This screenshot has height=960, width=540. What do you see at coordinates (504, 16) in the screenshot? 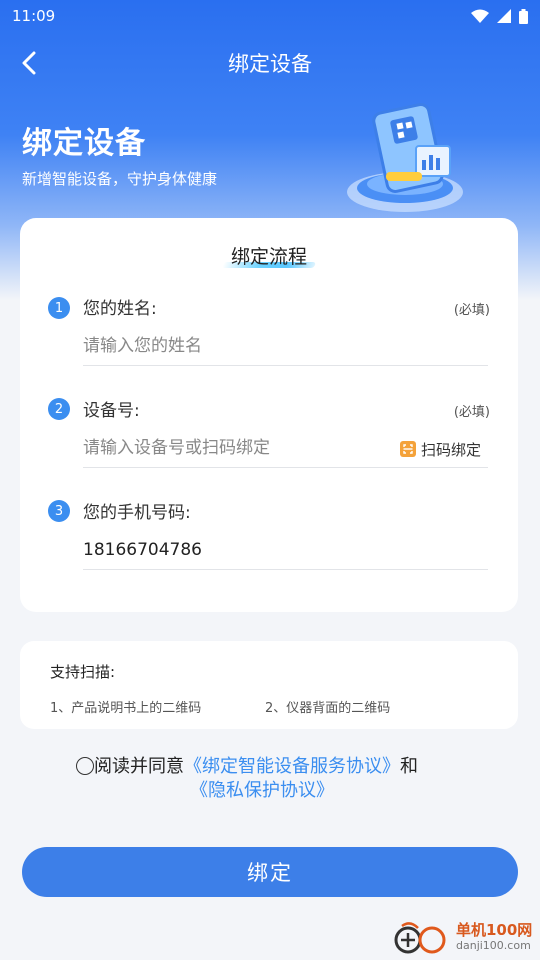
I see `signal-icon` at bounding box center [504, 16].